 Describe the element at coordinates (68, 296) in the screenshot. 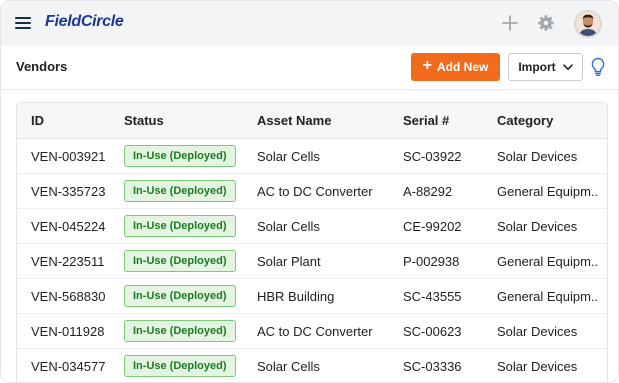

I see `cell-id: VEN-568830` at that location.